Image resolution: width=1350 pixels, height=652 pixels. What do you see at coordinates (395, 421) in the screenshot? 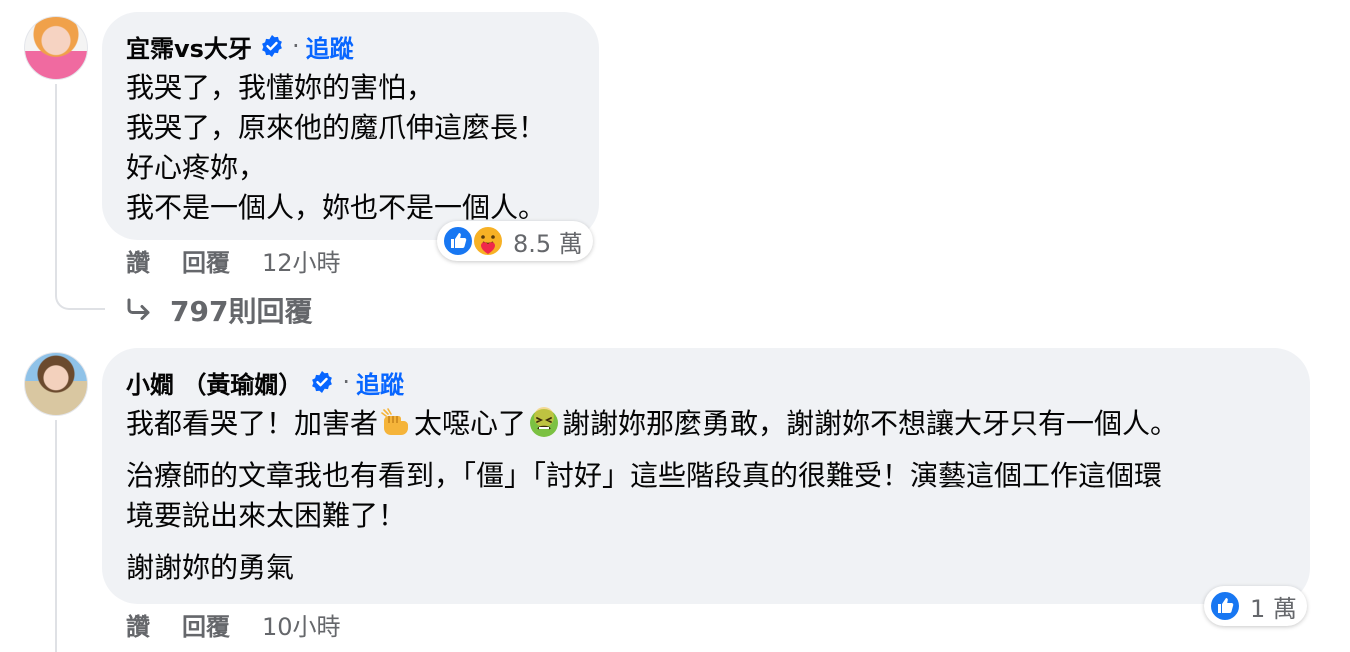
I see `punch-fist-emoji` at bounding box center [395, 421].